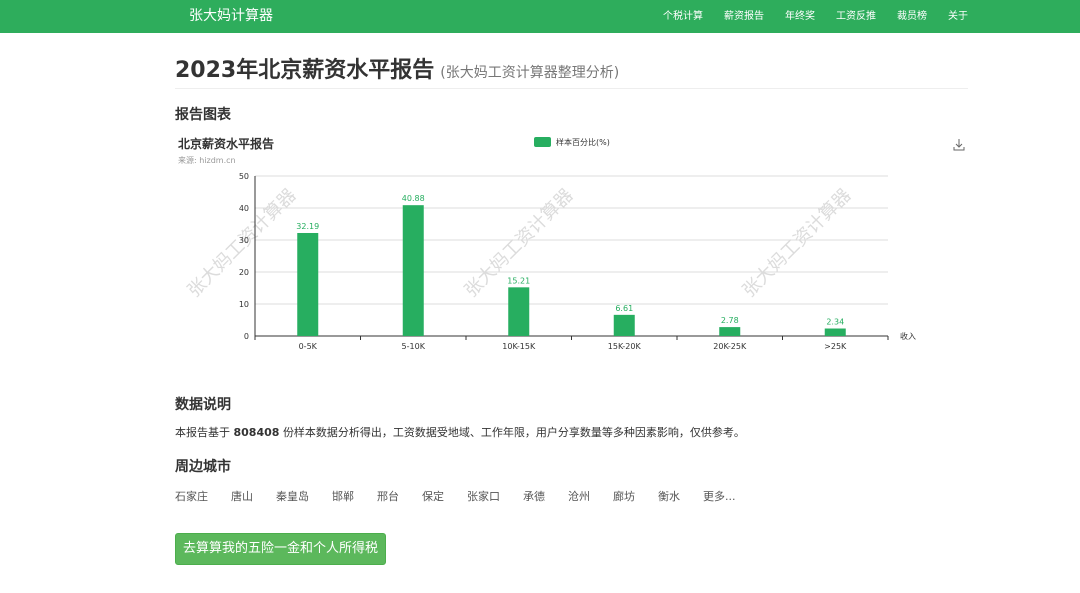 The image size is (1080, 593). What do you see at coordinates (203, 405) in the screenshot?
I see `data-section-heading: 数据说明` at bounding box center [203, 405].